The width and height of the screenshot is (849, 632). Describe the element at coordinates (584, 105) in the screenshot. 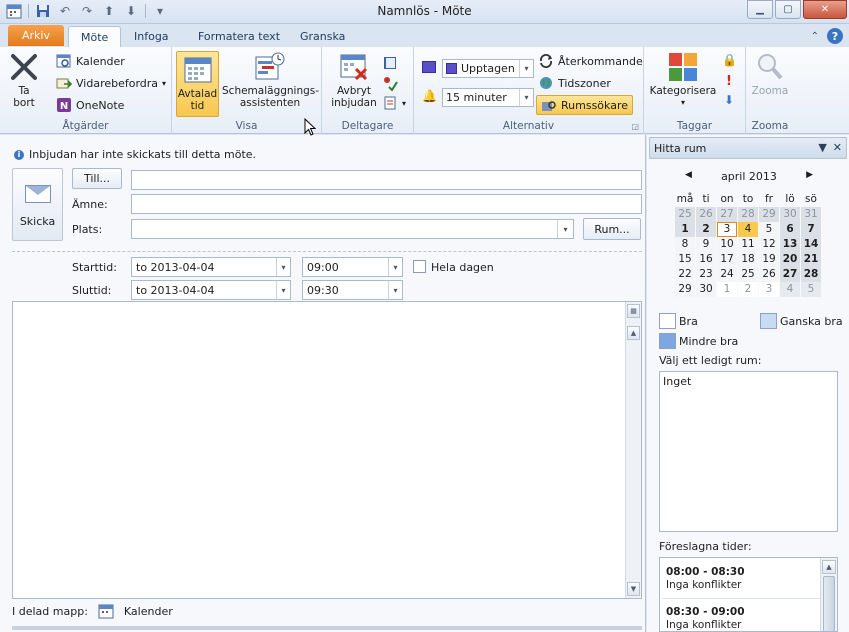

I see `room-finder-button: Rumssökare` at that location.